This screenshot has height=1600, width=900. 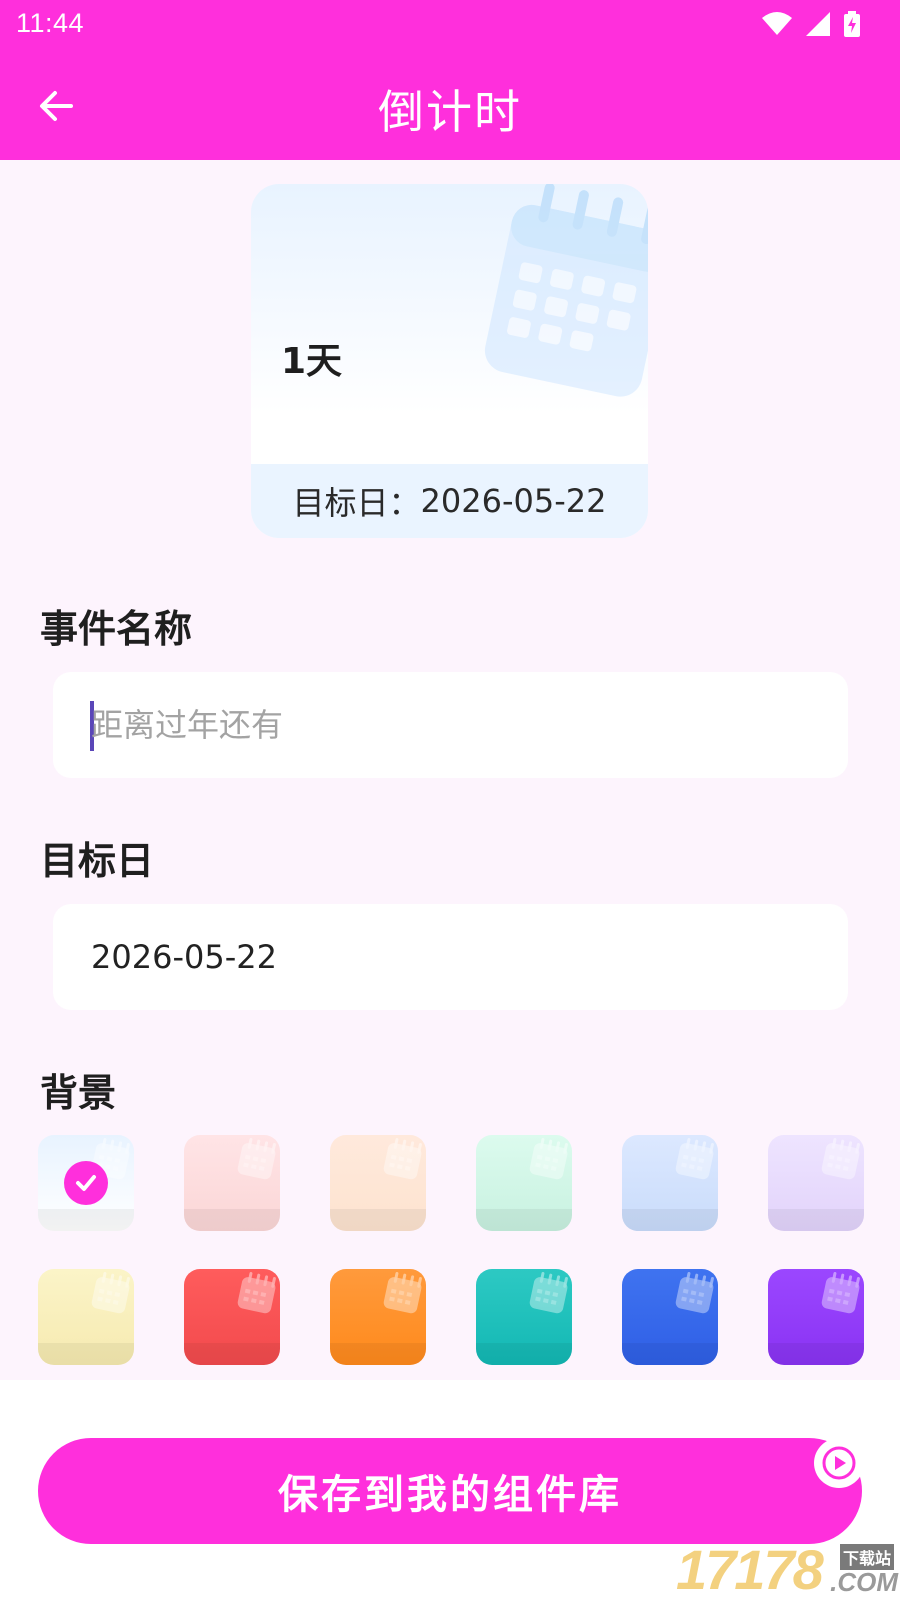 What do you see at coordinates (524, 1183) in the screenshot?
I see `background-swatch-light-mint` at bounding box center [524, 1183].